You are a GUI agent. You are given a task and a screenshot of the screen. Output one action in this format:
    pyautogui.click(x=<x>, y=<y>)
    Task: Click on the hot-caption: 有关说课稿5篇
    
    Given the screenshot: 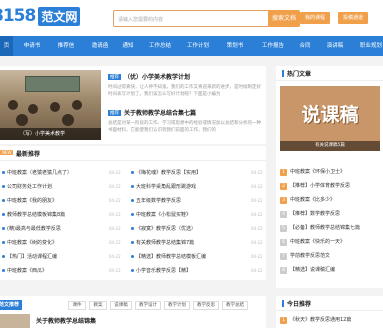 What is the action you would take?
    pyautogui.click(x=330, y=146)
    